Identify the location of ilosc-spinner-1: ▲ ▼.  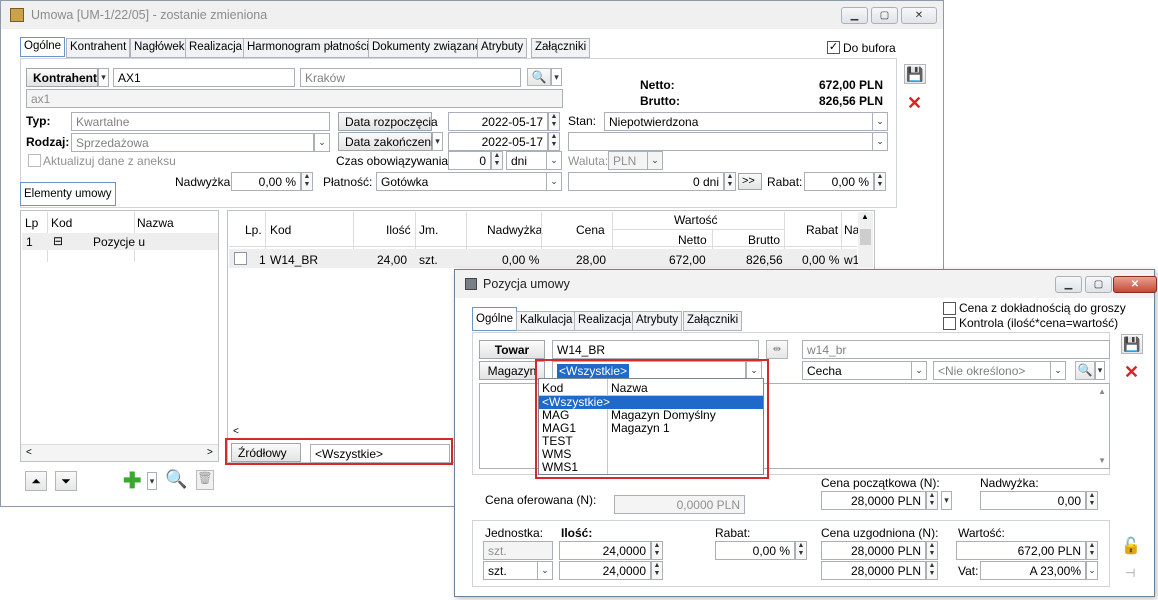
(657, 550).